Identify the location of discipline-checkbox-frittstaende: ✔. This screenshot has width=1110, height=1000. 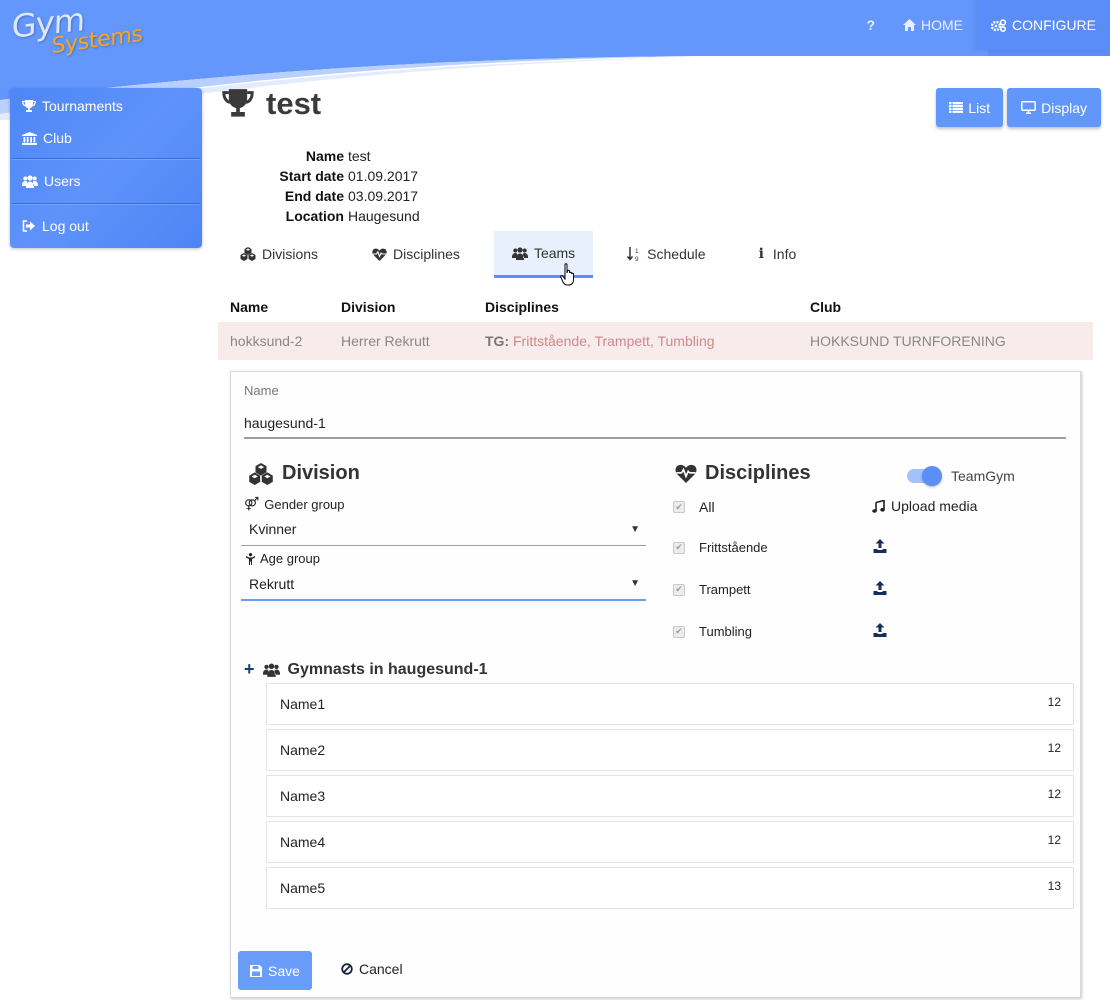
(679, 547).